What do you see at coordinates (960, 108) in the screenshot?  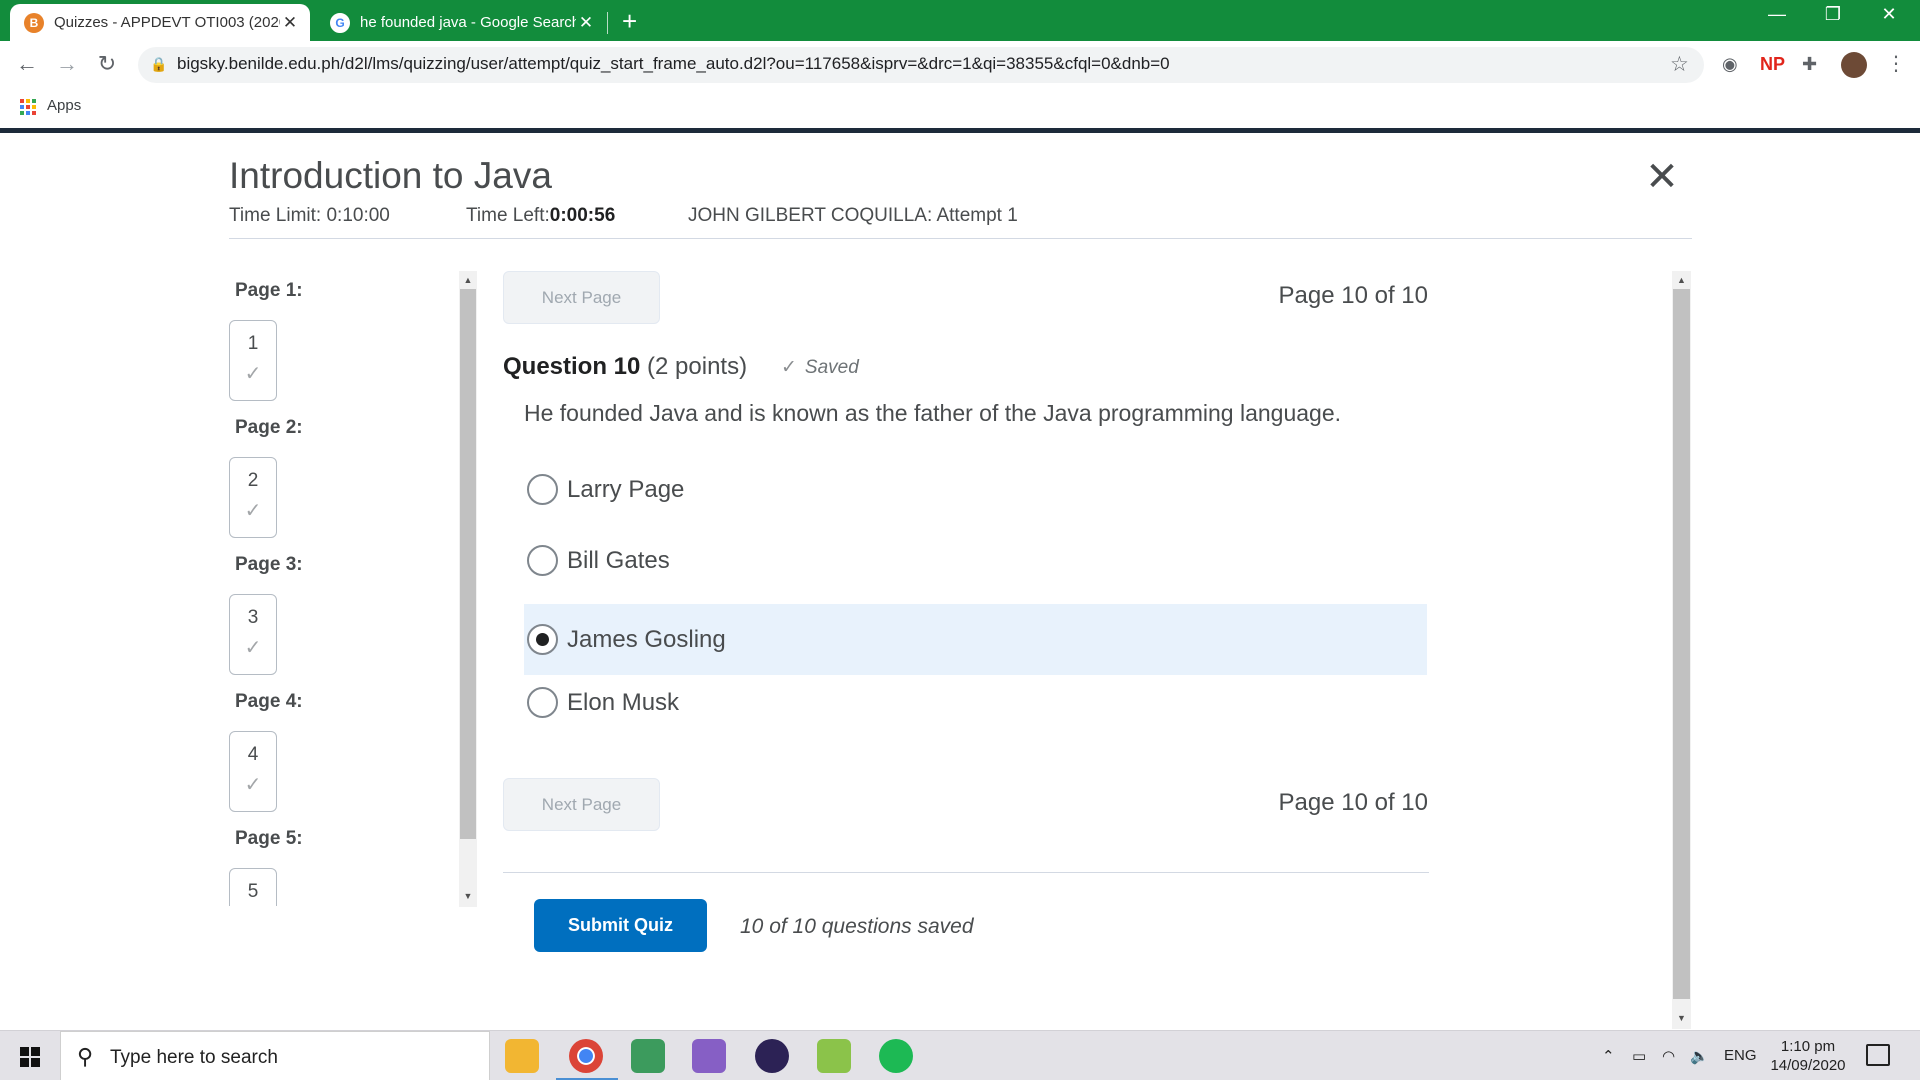 I see `bookmarks-bar: Apps` at bounding box center [960, 108].